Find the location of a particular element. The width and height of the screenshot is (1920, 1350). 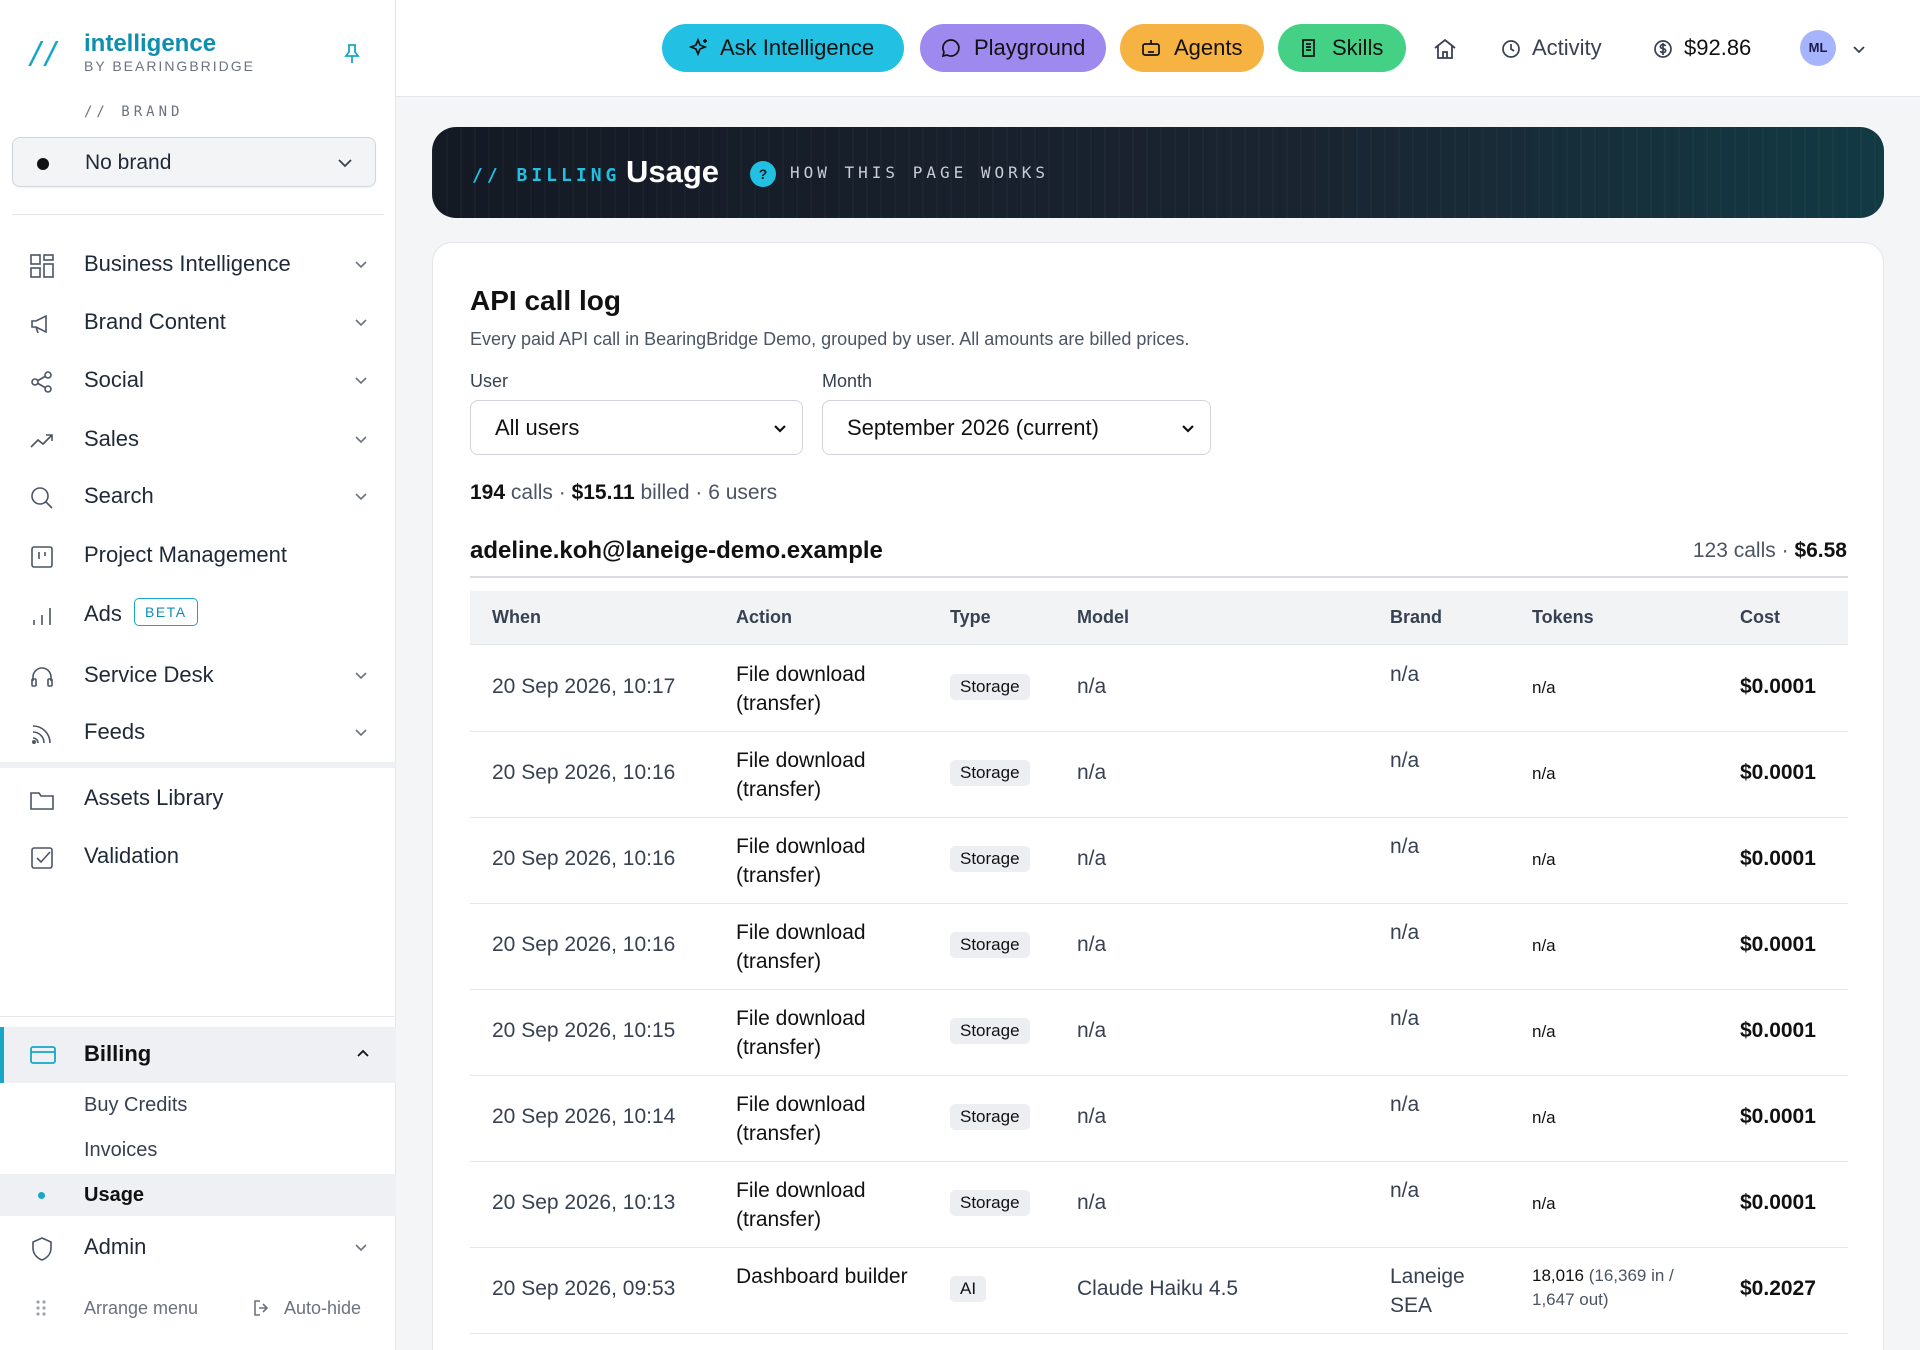

sidebar-item-social: Social is located at coordinates (198, 380).